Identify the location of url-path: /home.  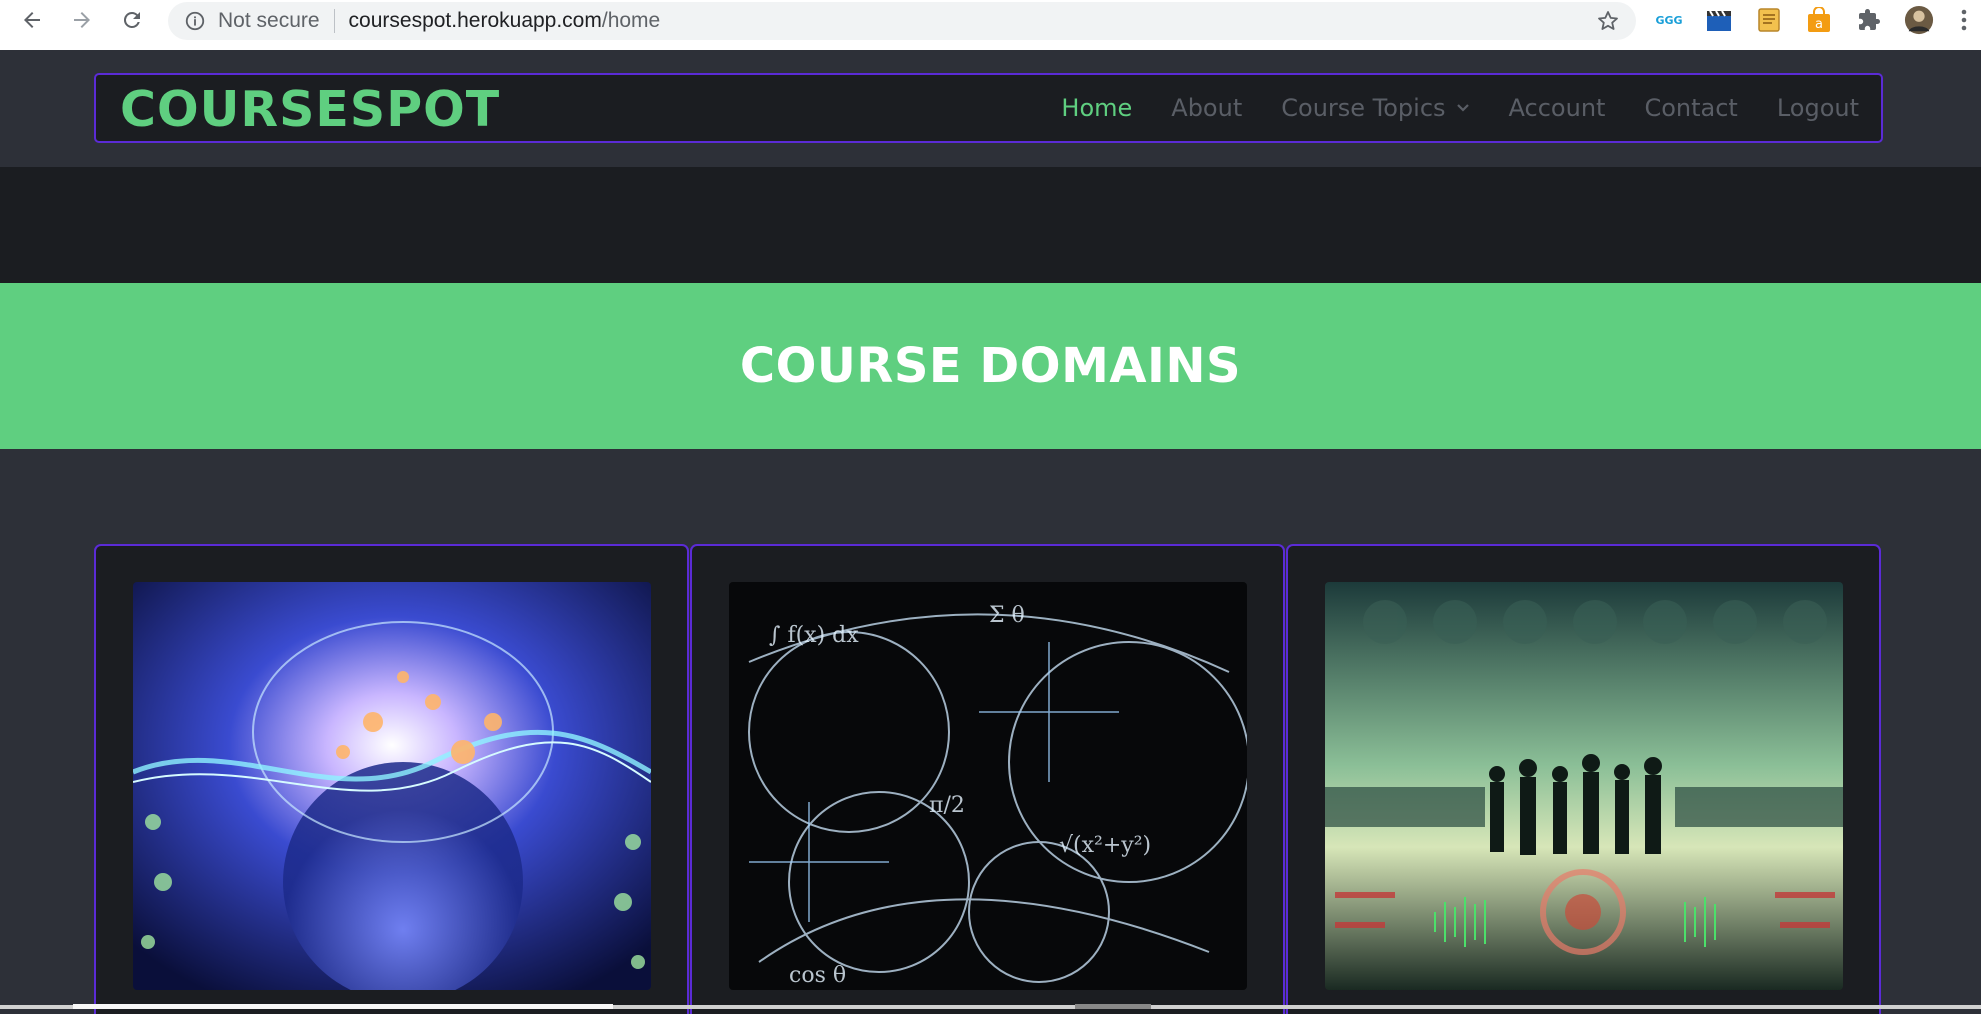
(631, 20).